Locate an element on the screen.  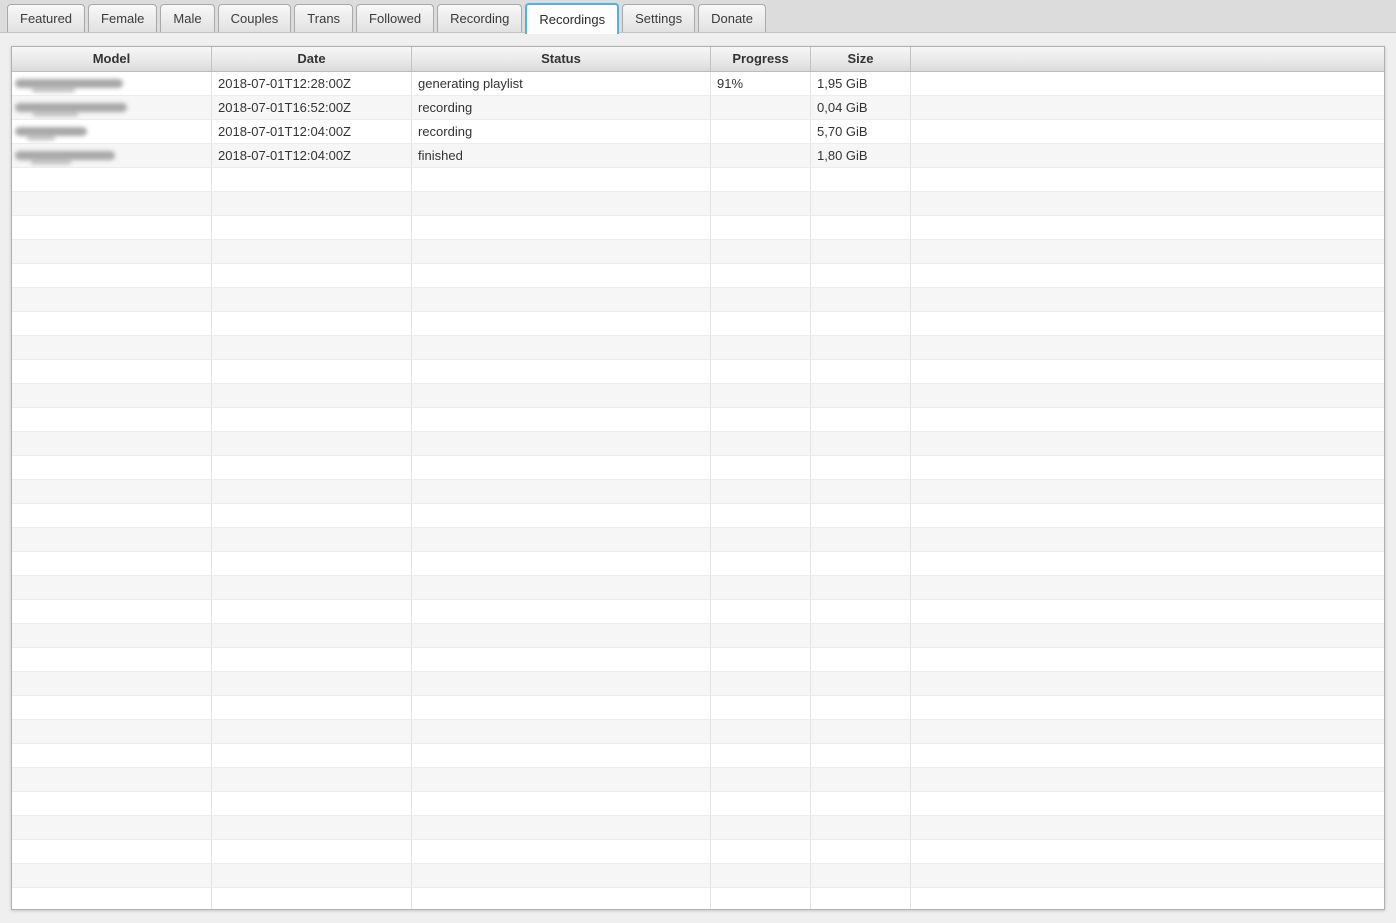
tab-settings: Settings is located at coordinates (659, 18).